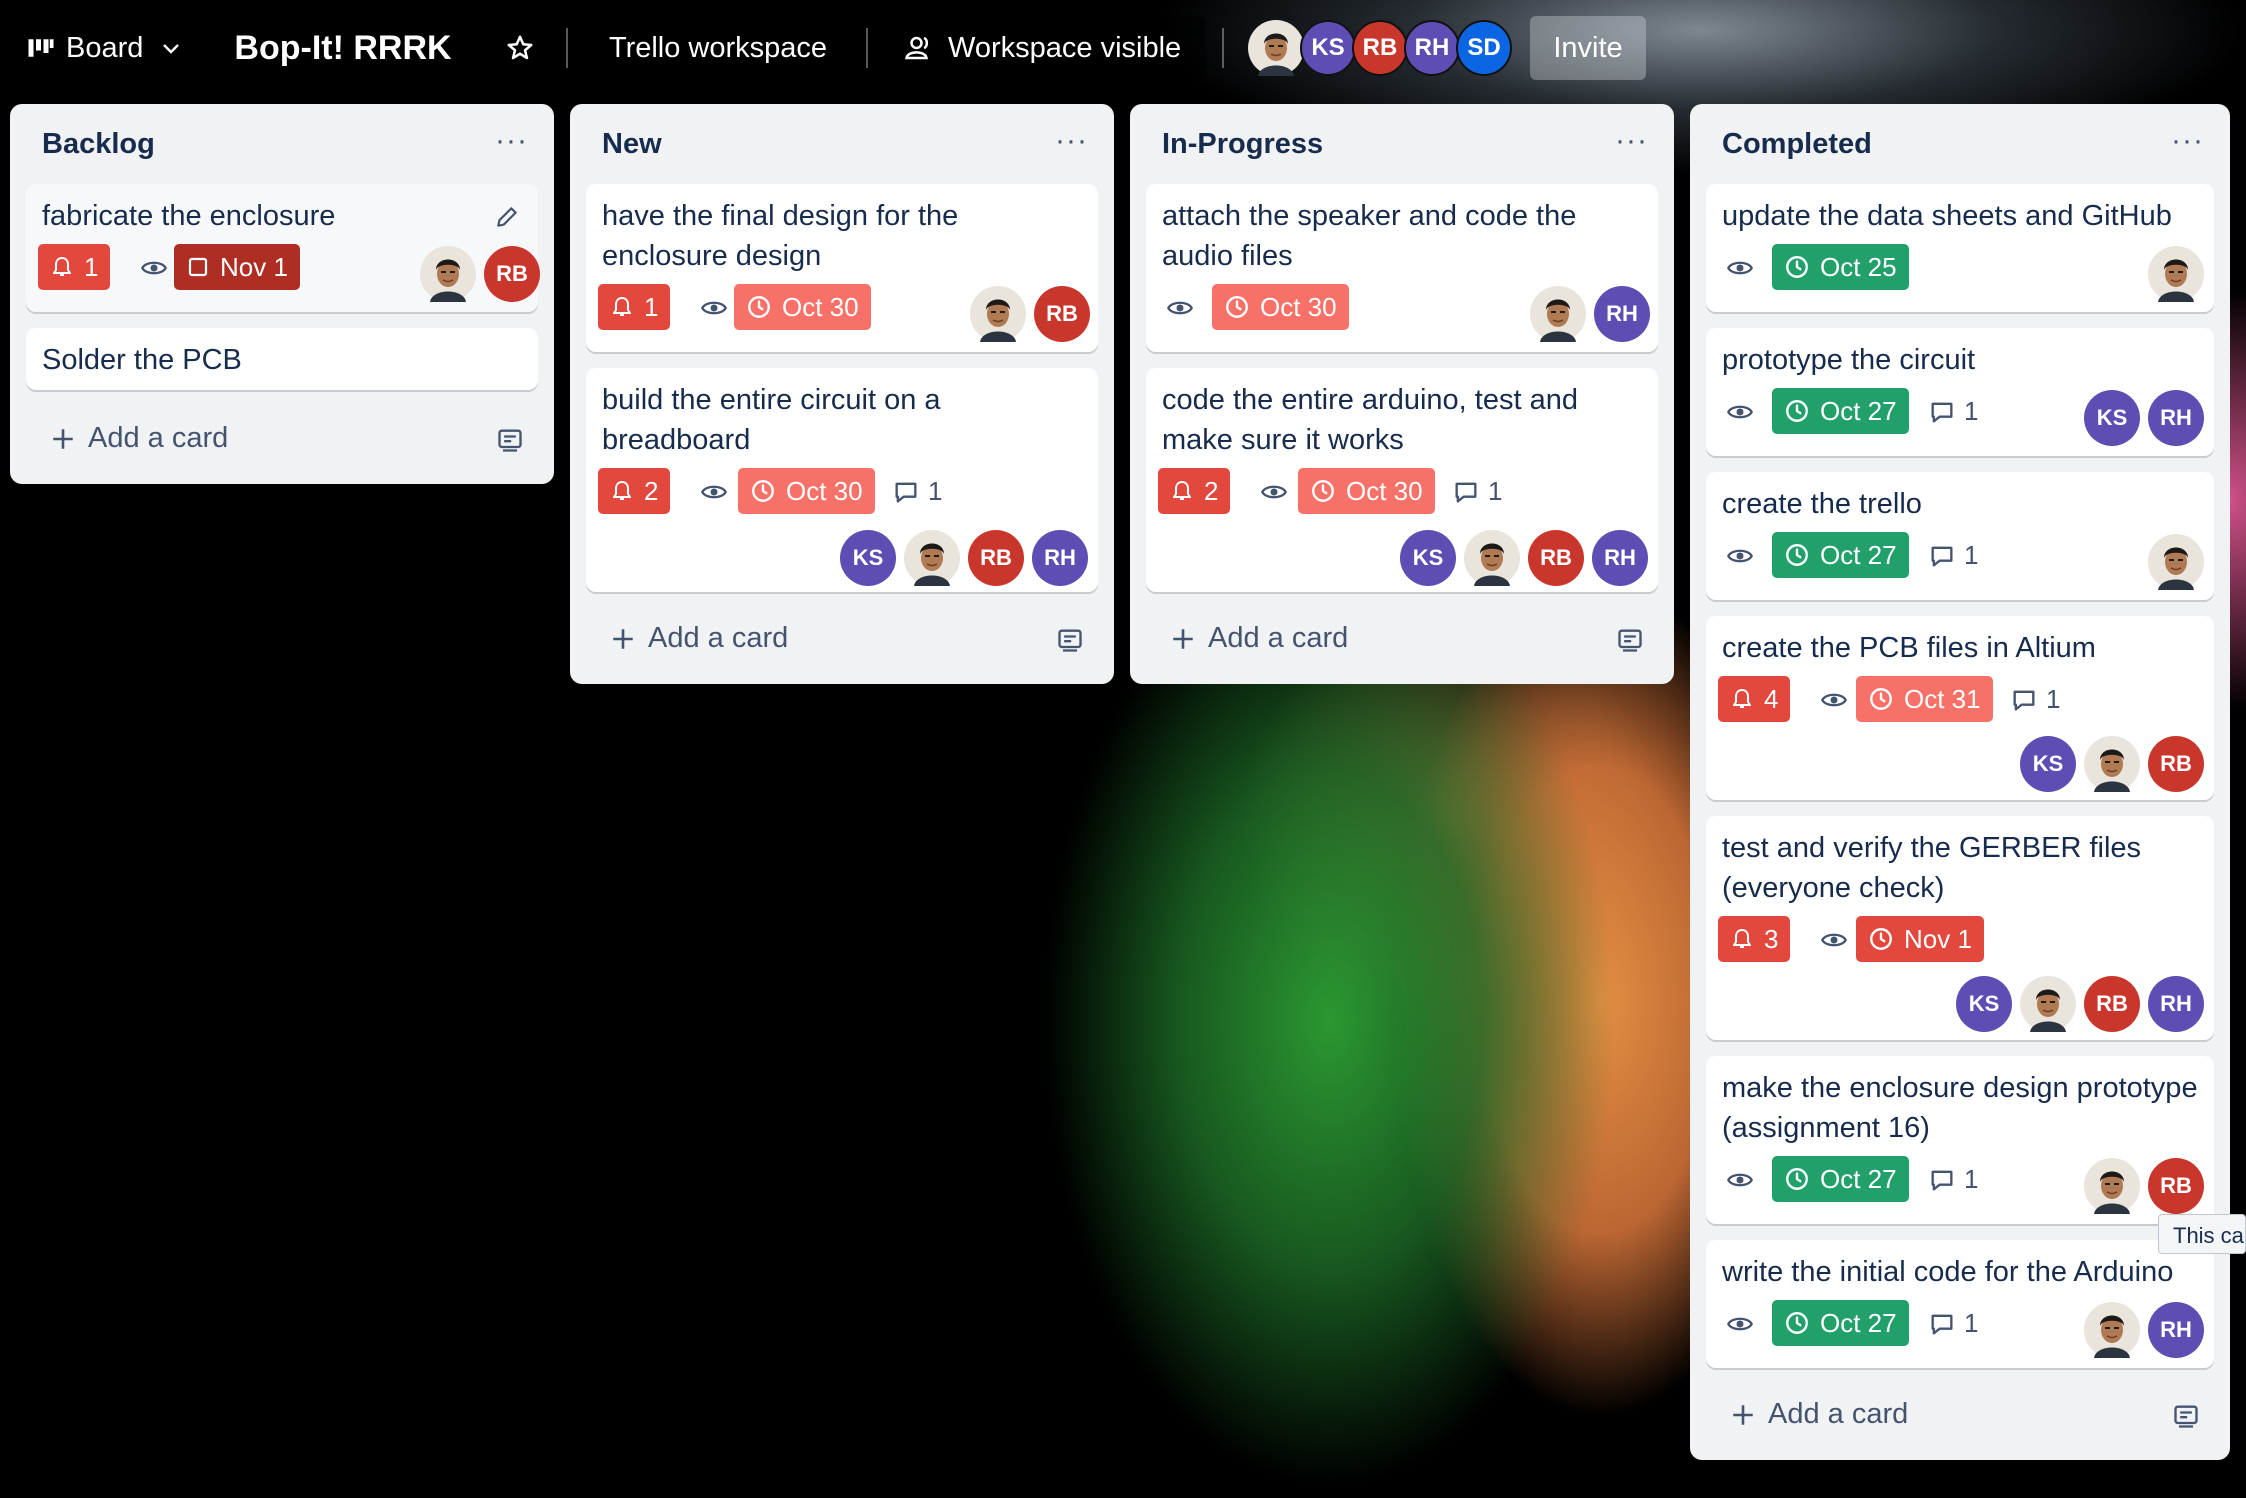 This screenshot has width=2246, height=1498. I want to click on list-title: In-Progress, so click(1242, 144).